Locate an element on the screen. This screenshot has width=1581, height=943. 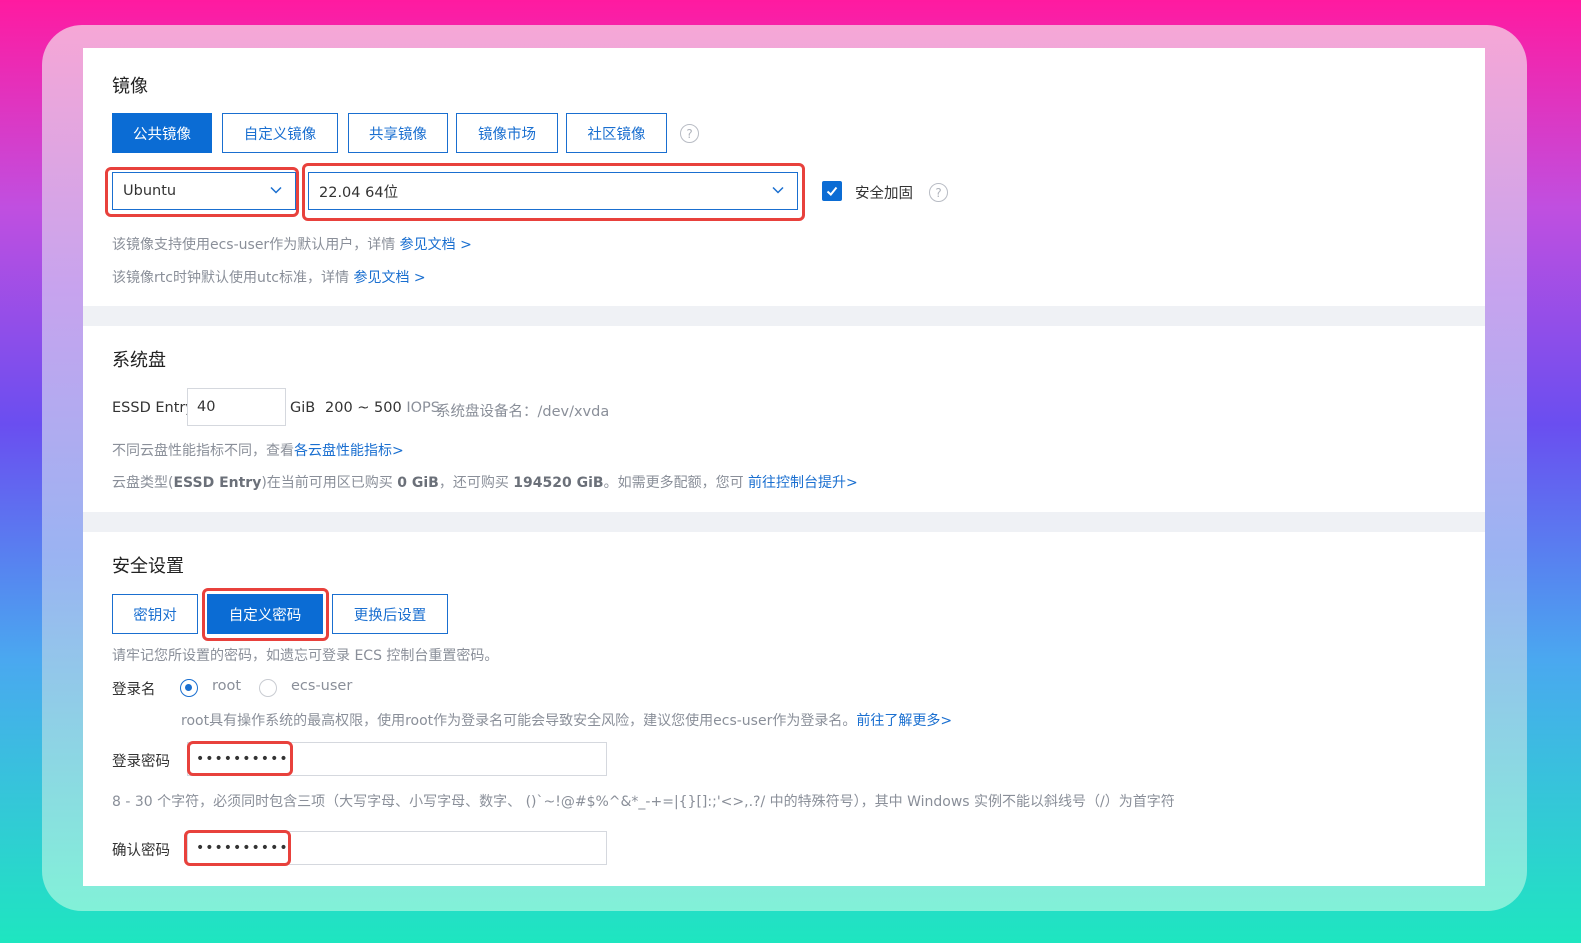
check-icon is located at coordinates (832, 191).